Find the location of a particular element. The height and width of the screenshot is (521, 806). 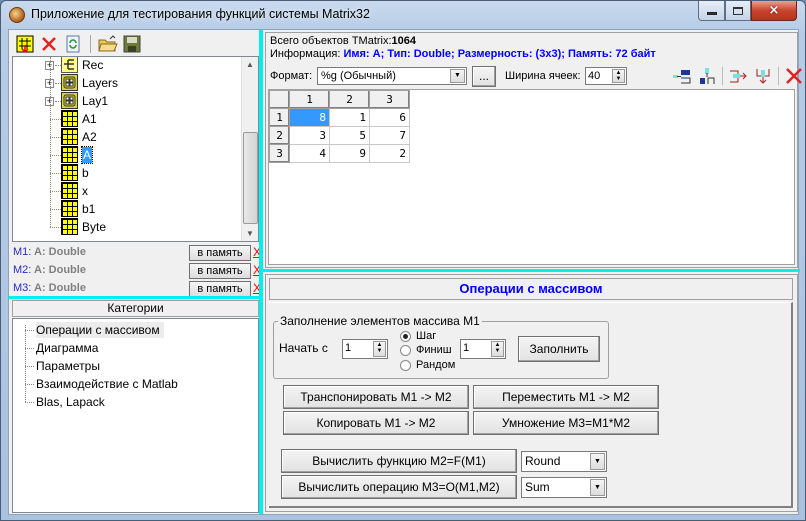

tree-item: x is located at coordinates (125, 191).